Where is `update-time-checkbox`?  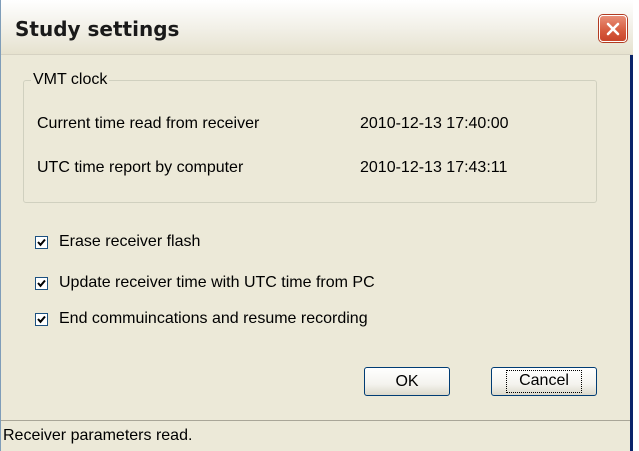
update-time-checkbox is located at coordinates (41, 283).